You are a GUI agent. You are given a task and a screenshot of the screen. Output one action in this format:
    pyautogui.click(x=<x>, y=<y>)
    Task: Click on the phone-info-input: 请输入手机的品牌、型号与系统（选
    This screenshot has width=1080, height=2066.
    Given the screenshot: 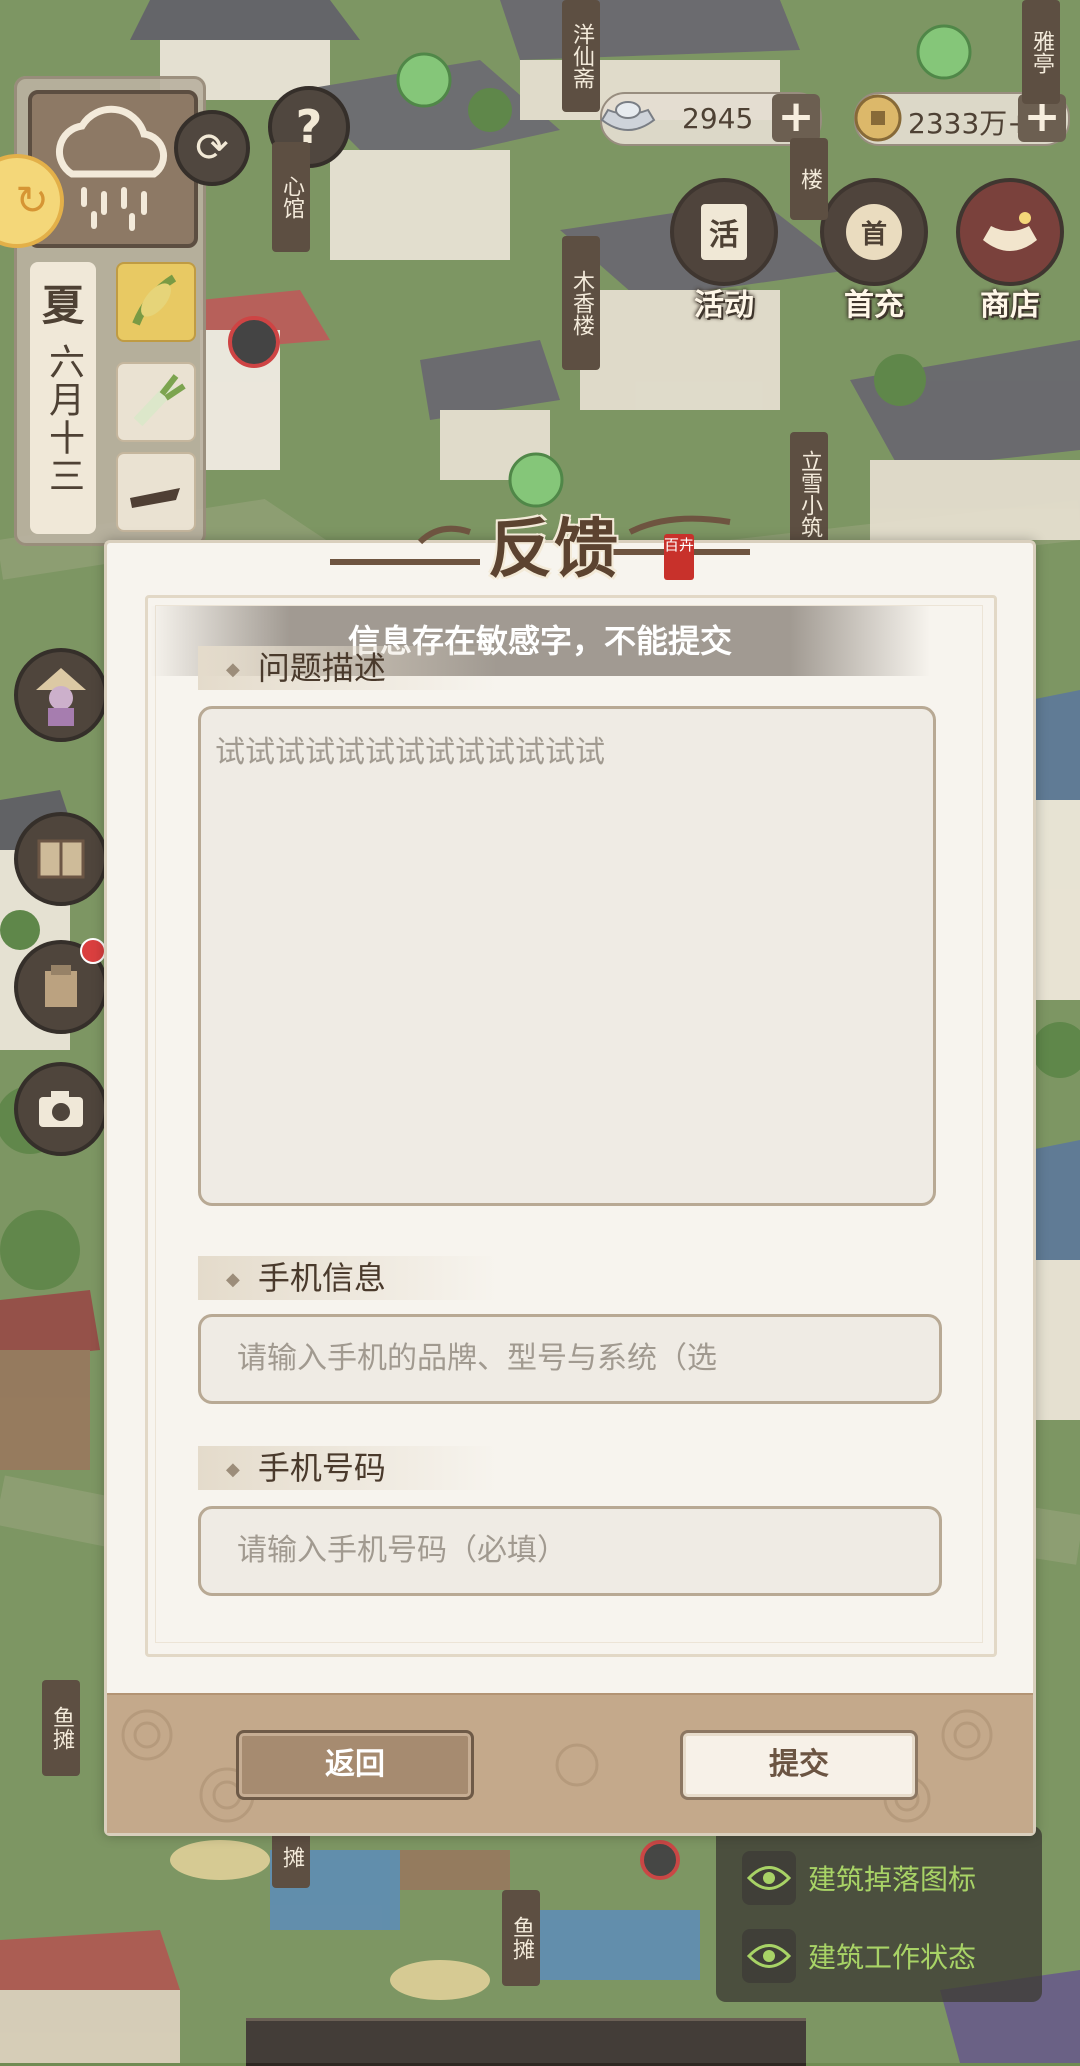 What is the action you would take?
    pyautogui.click(x=570, y=1359)
    